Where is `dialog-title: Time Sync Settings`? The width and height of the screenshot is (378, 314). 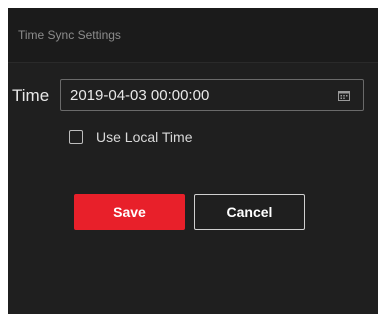
dialog-title: Time Sync Settings is located at coordinates (69, 35).